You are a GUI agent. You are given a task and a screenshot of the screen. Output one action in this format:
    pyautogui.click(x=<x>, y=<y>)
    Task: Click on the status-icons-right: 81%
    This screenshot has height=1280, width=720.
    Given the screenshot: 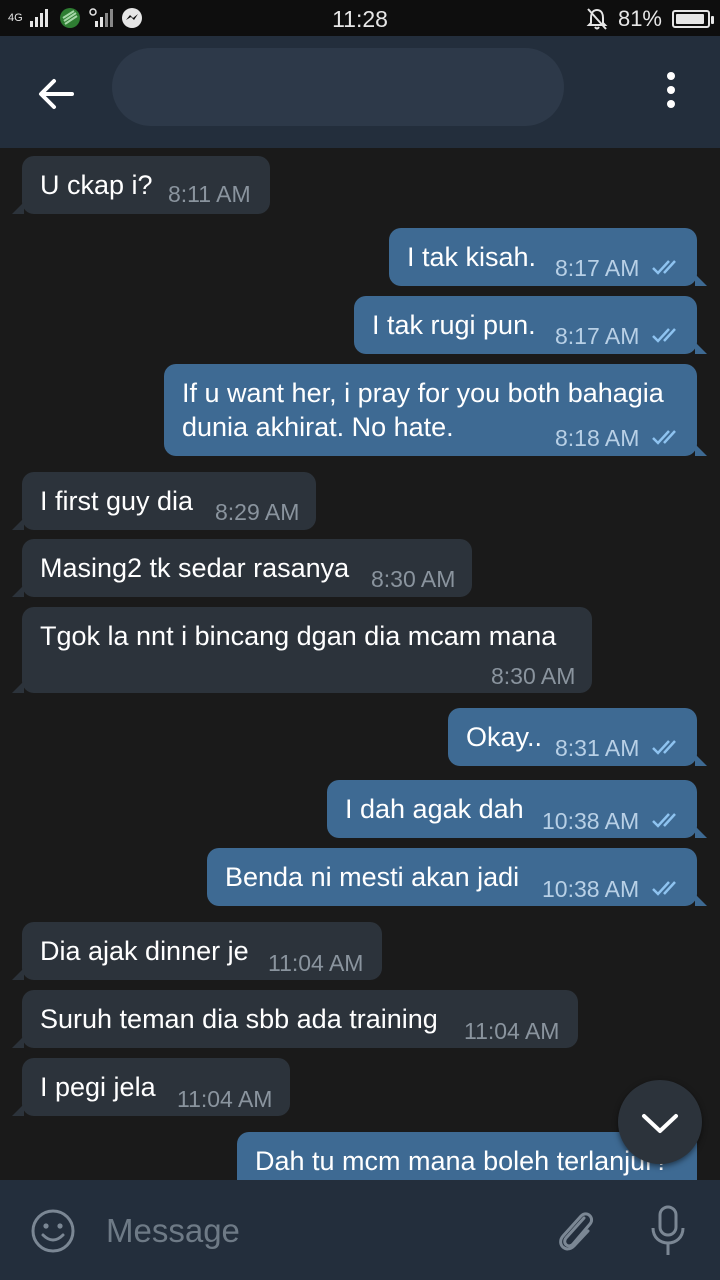 What is the action you would take?
    pyautogui.click(x=650, y=19)
    